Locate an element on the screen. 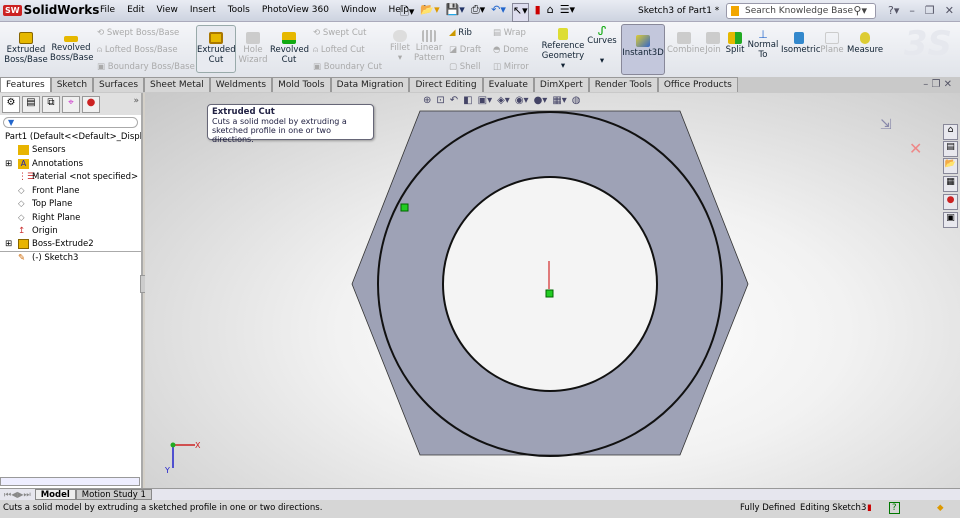  appearances-icon: ● is located at coordinates (950, 202).